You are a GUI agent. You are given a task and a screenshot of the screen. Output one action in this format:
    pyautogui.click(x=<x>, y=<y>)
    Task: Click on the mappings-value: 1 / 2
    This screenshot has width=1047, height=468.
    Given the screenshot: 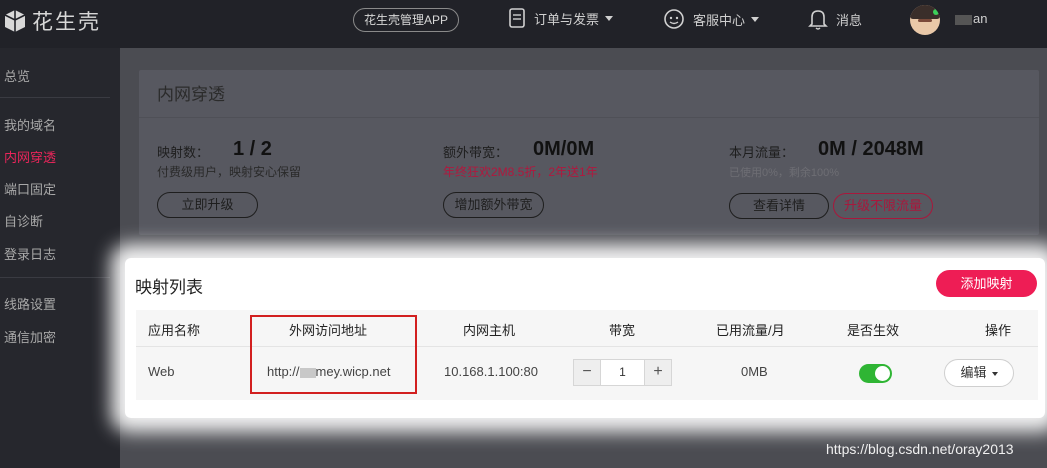 What is the action you would take?
    pyautogui.click(x=252, y=149)
    